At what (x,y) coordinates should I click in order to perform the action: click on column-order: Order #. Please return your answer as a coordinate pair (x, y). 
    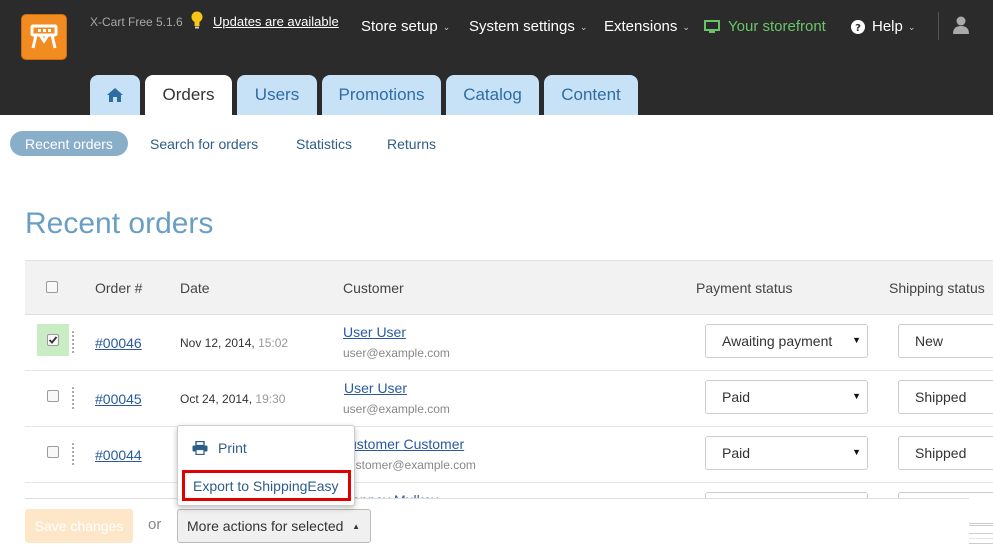
    Looking at the image, I should click on (118, 288).